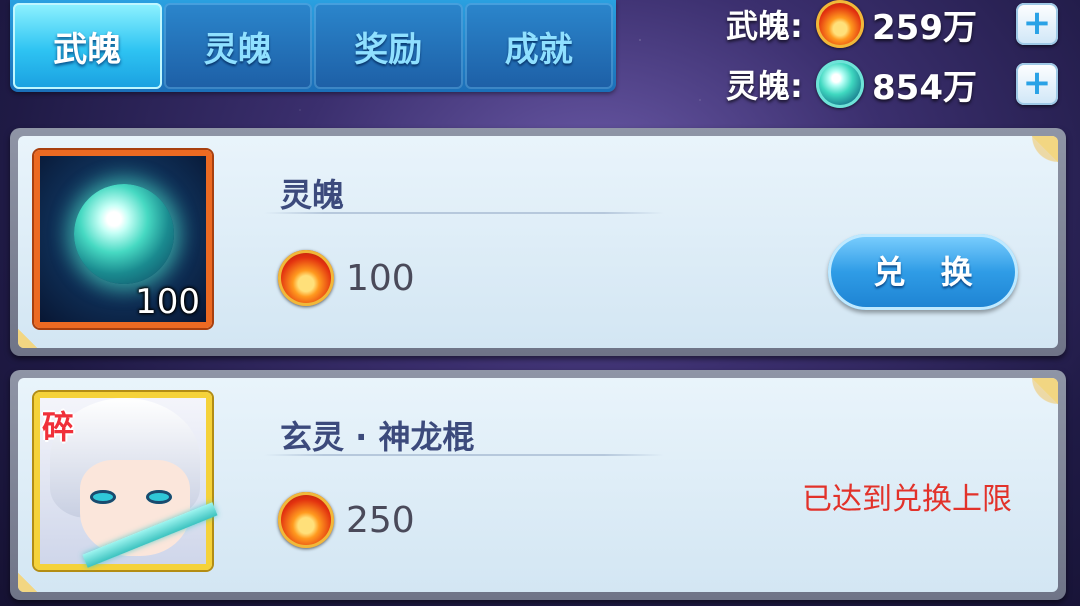 The height and width of the screenshot is (606, 1080). What do you see at coordinates (126, 481) in the screenshot?
I see `item-icon-frame: 碎` at bounding box center [126, 481].